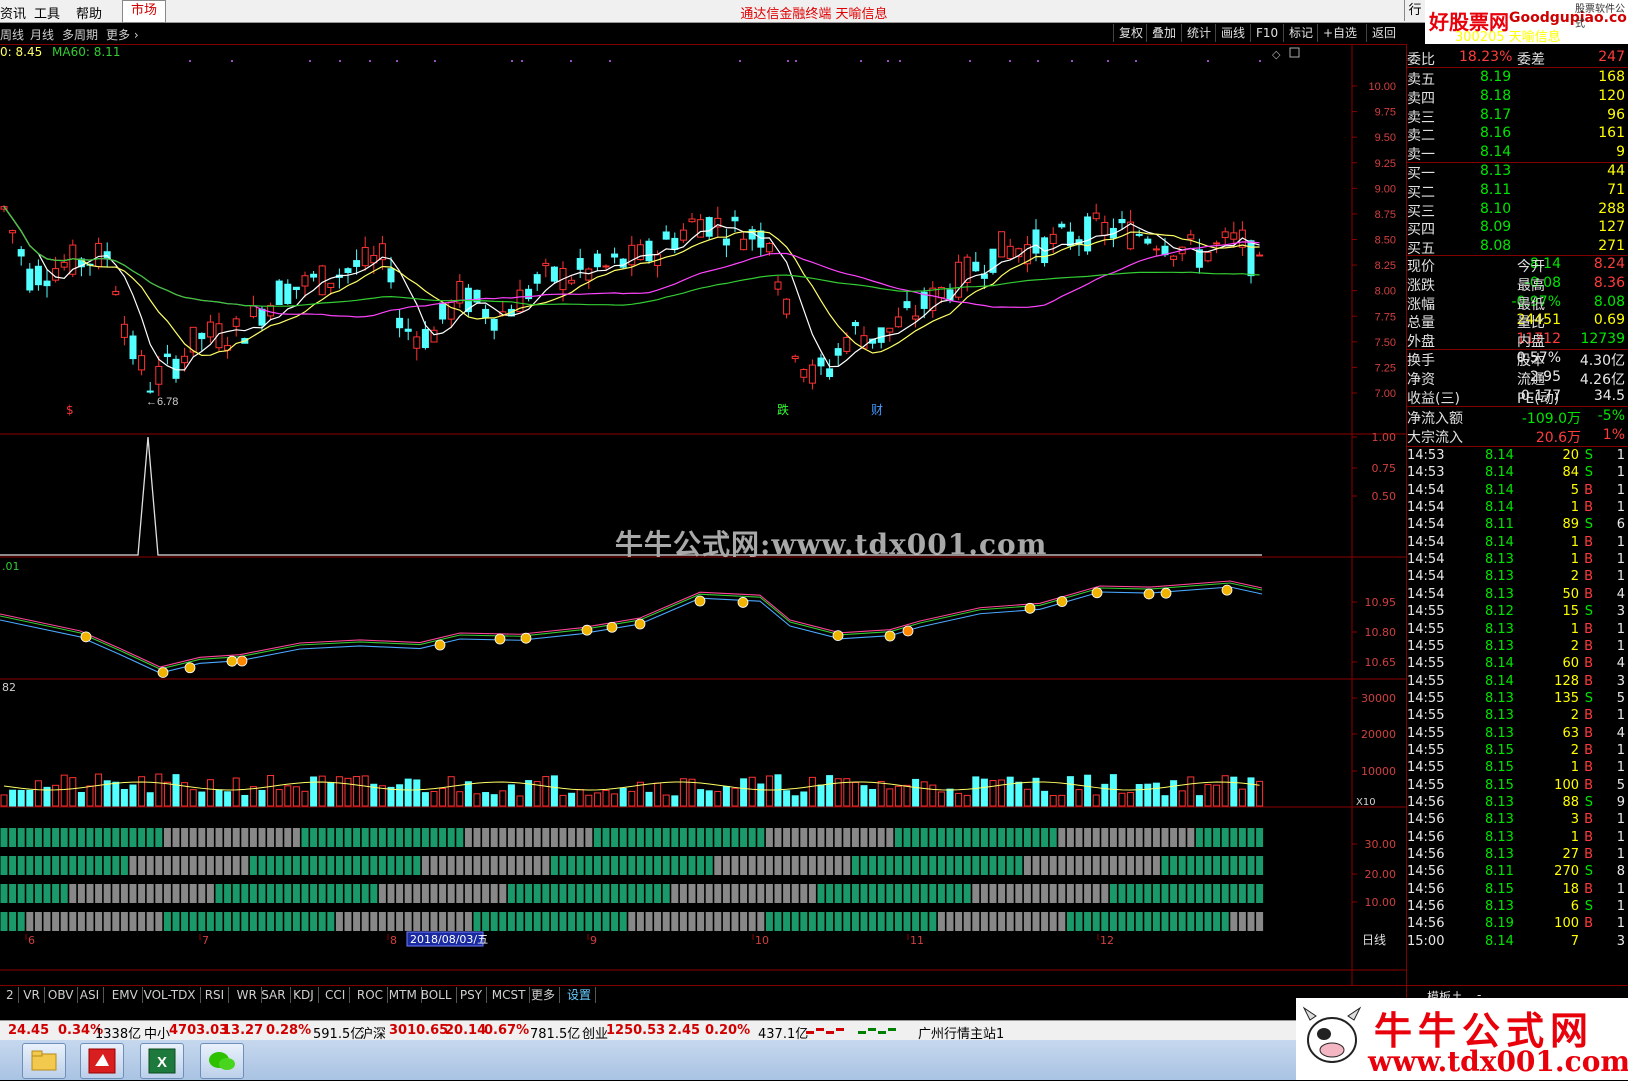  I want to click on period-monthly: 月线, so click(42, 34).